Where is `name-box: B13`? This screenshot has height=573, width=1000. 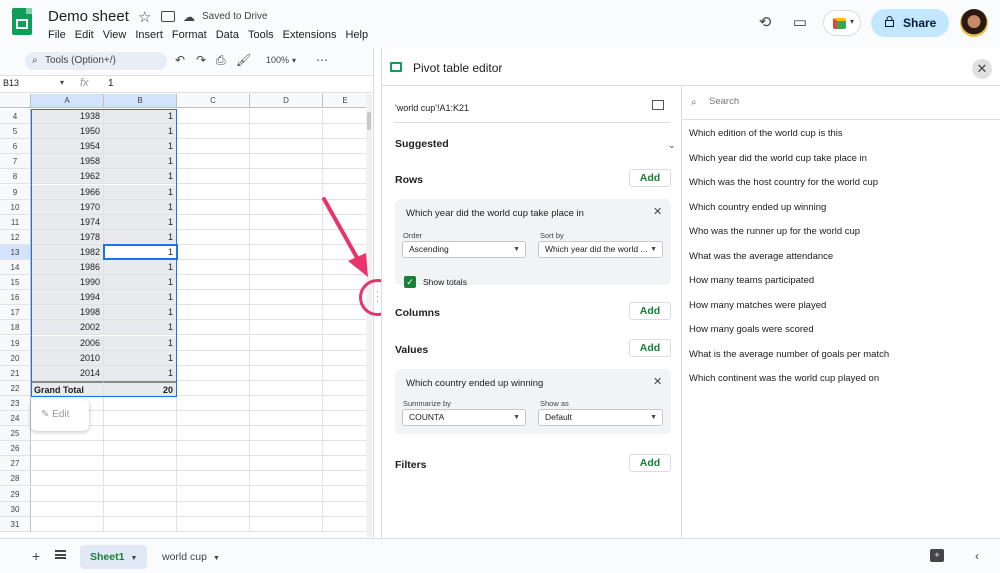 name-box: B13 is located at coordinates (11, 83).